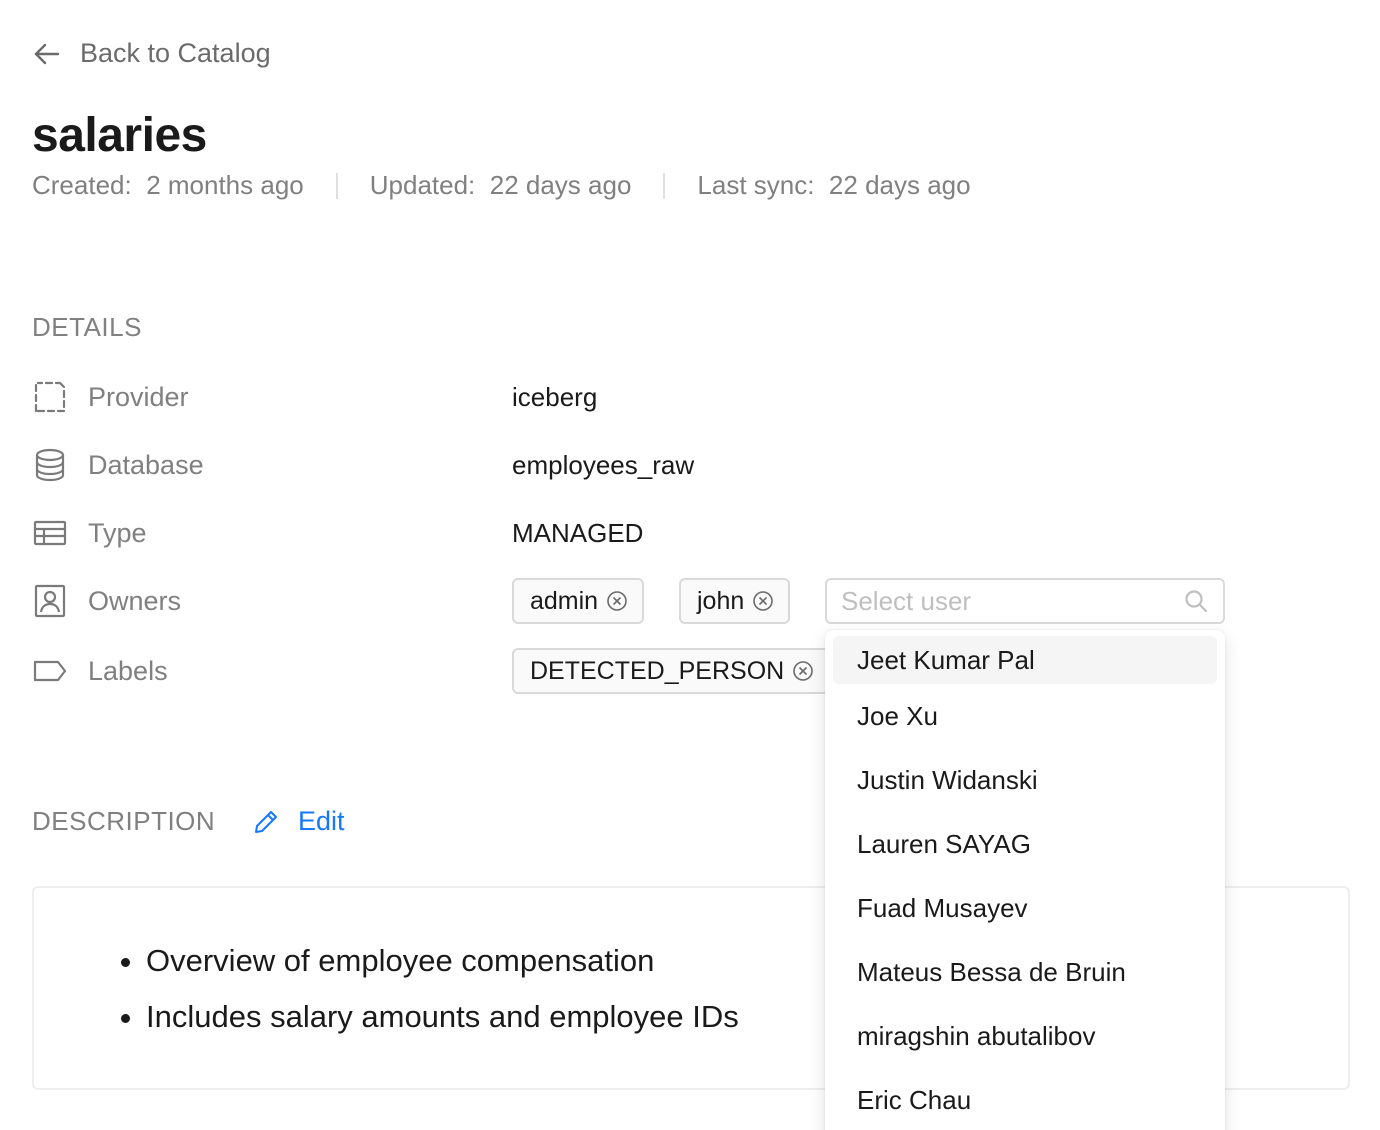 The image size is (1380, 1130). I want to click on back-to-catalog-link: Back to Catalog, so click(151, 53).